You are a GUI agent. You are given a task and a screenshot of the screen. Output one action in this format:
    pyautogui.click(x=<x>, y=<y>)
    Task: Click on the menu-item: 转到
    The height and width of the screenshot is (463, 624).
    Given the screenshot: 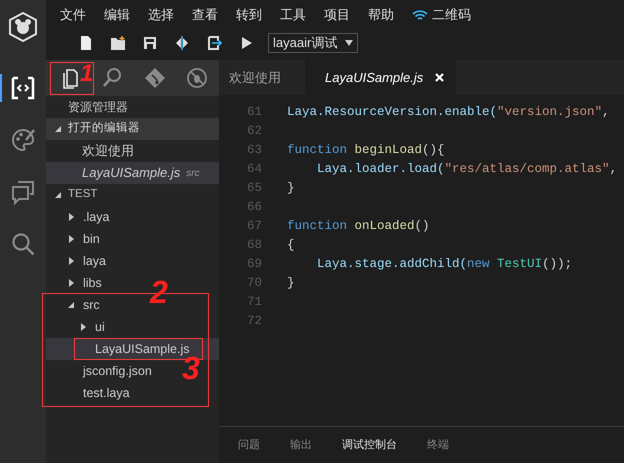 What is the action you would take?
    pyautogui.click(x=249, y=15)
    